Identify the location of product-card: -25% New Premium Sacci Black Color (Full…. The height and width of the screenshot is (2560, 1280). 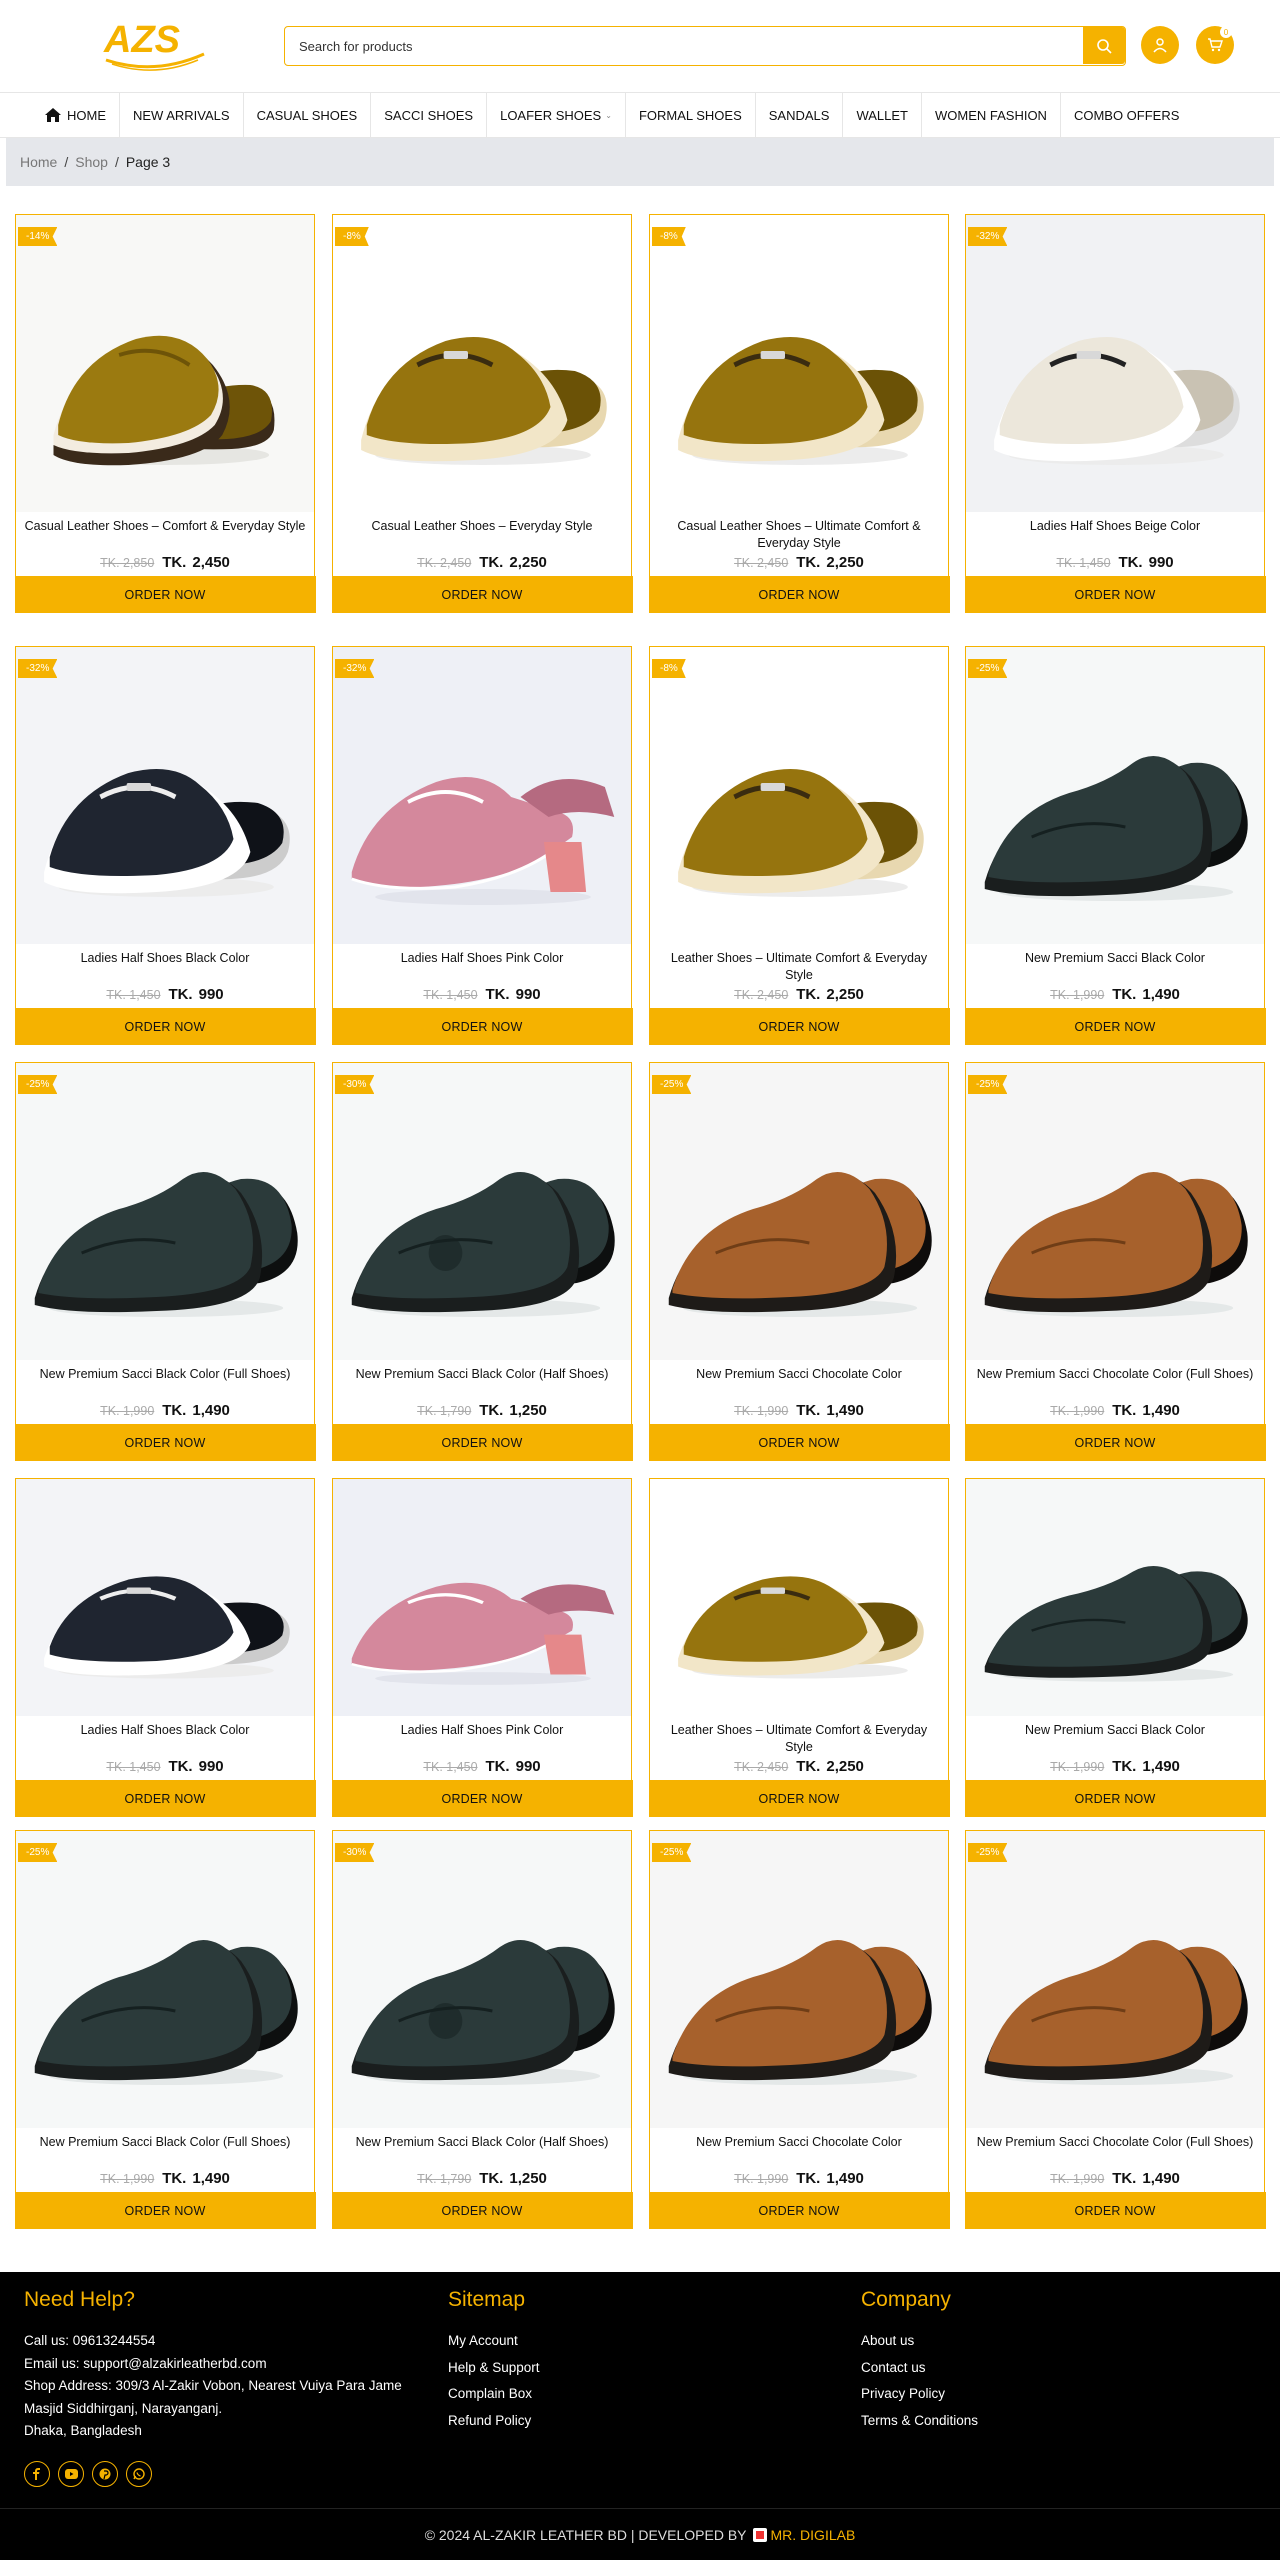
(165, 2029).